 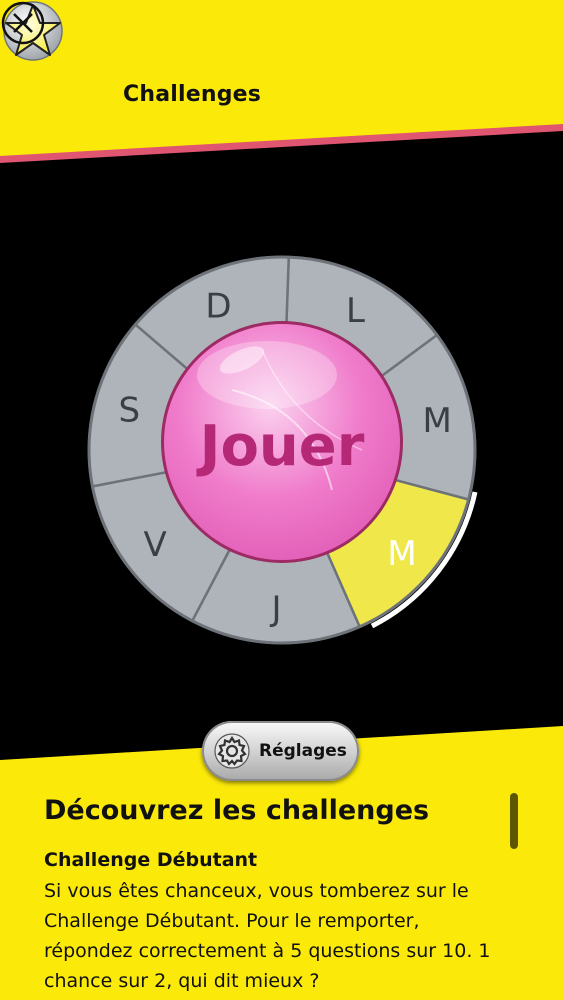 I want to click on wheel-day-label: S, so click(x=129, y=410).